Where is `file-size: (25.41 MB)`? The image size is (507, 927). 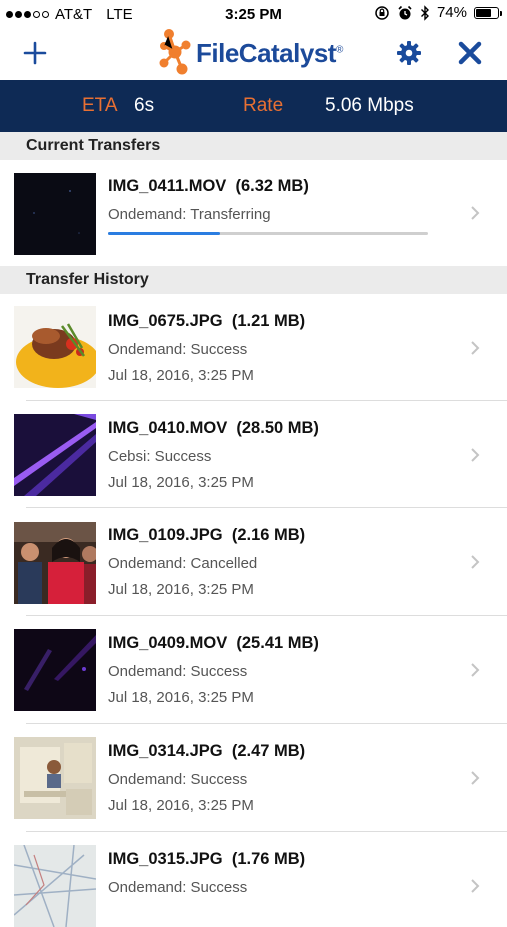 file-size: (25.41 MB) is located at coordinates (277, 643).